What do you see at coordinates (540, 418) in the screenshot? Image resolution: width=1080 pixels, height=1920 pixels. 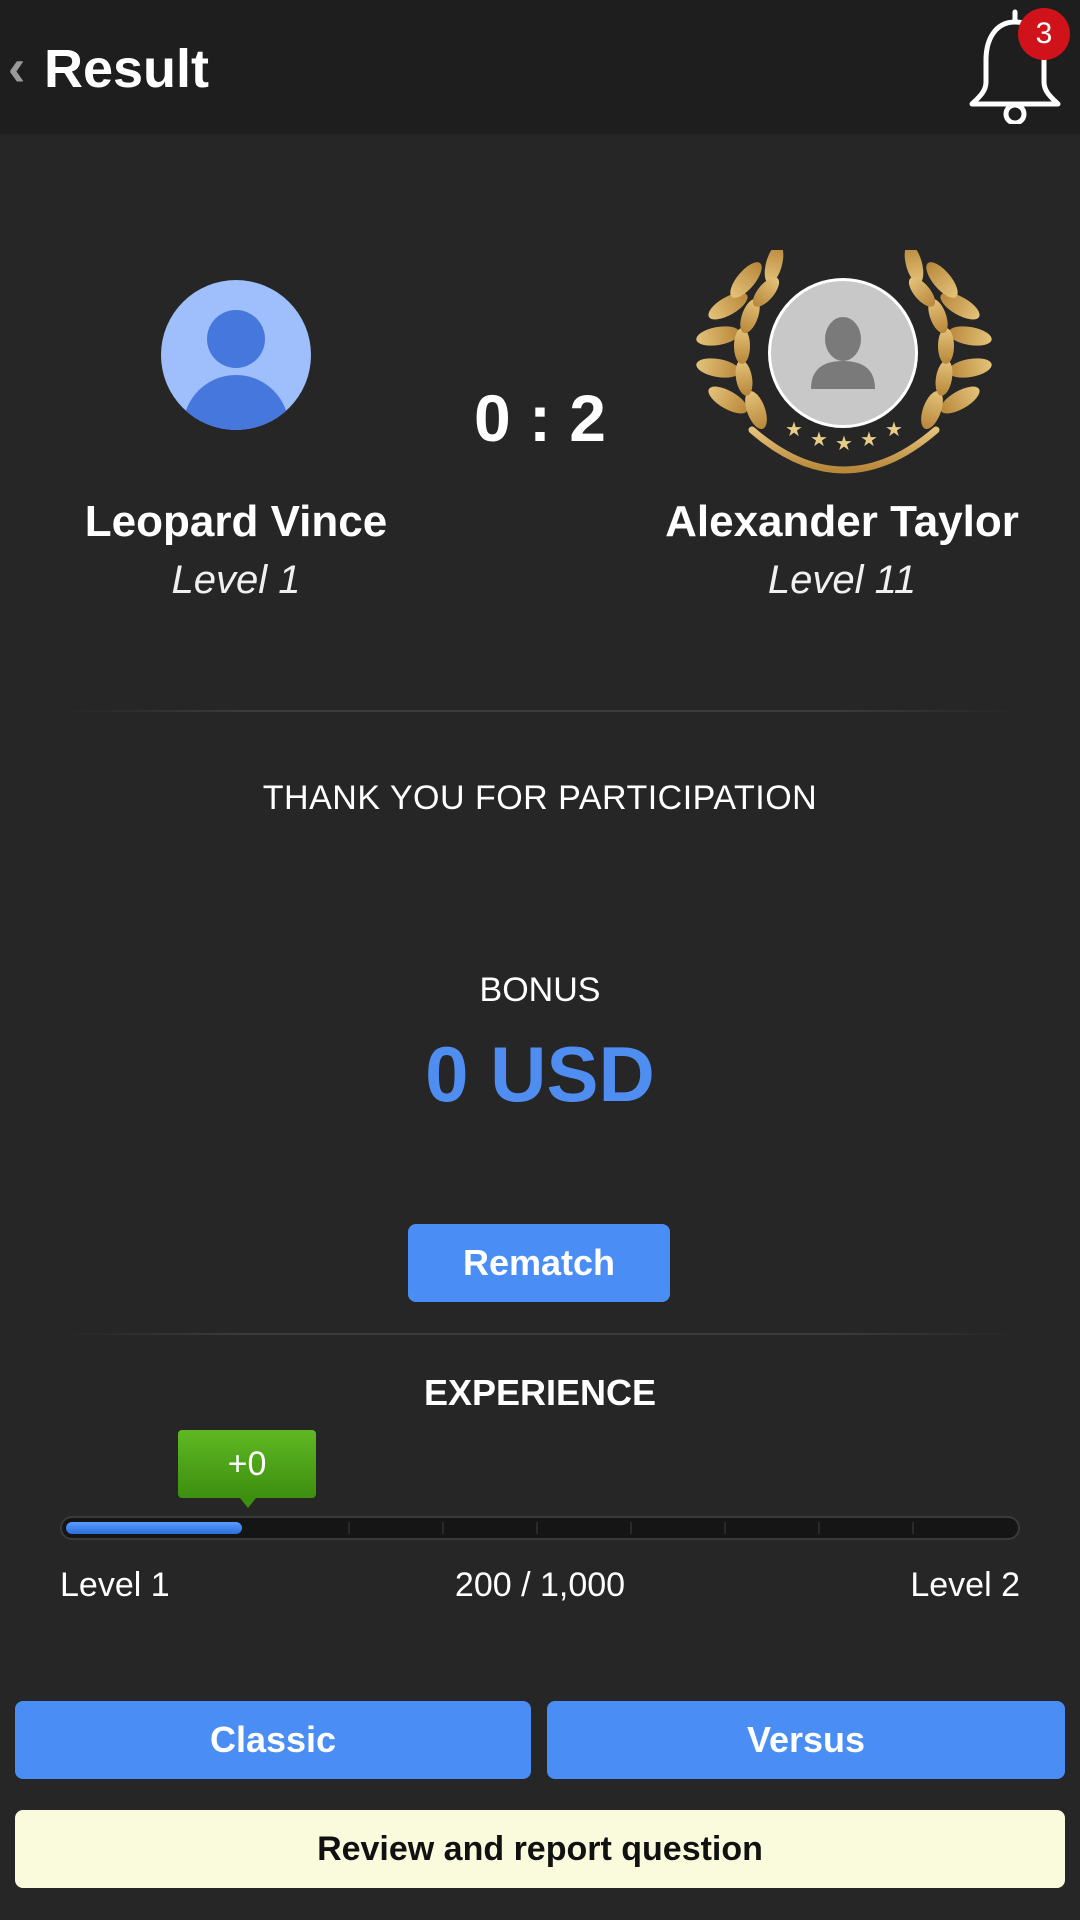 I see `match-score: 0 : 2` at bounding box center [540, 418].